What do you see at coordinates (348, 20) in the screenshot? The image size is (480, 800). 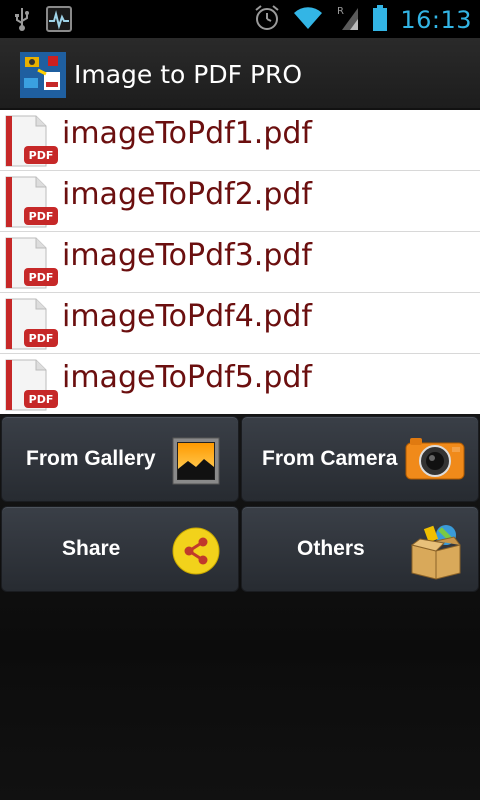 I see `signal-icon: R` at bounding box center [348, 20].